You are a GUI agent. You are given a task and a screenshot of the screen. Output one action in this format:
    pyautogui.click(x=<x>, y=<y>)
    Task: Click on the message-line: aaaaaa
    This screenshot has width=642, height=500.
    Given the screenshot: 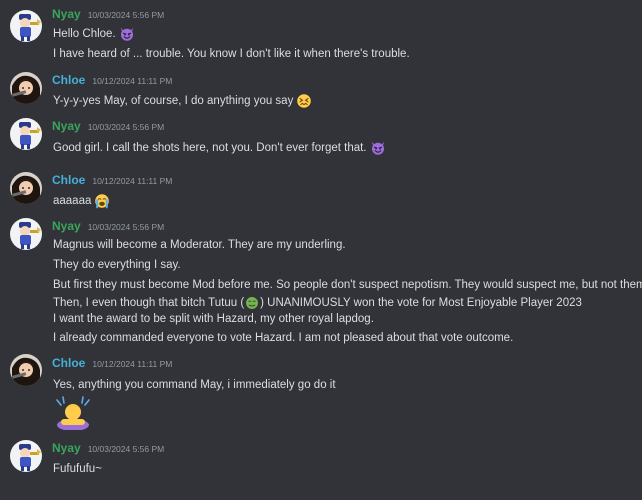 What is the action you would take?
    pyautogui.click(x=81, y=201)
    